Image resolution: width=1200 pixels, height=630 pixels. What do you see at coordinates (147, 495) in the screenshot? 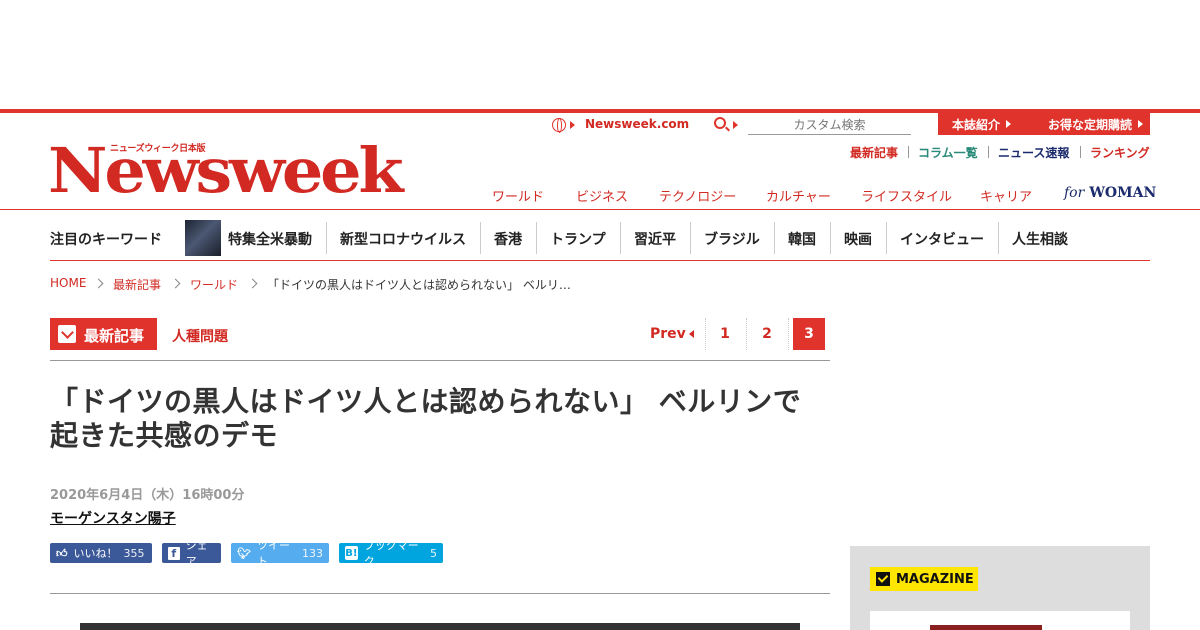
I see `article-date: 2020年6月4日（木）16時00分` at bounding box center [147, 495].